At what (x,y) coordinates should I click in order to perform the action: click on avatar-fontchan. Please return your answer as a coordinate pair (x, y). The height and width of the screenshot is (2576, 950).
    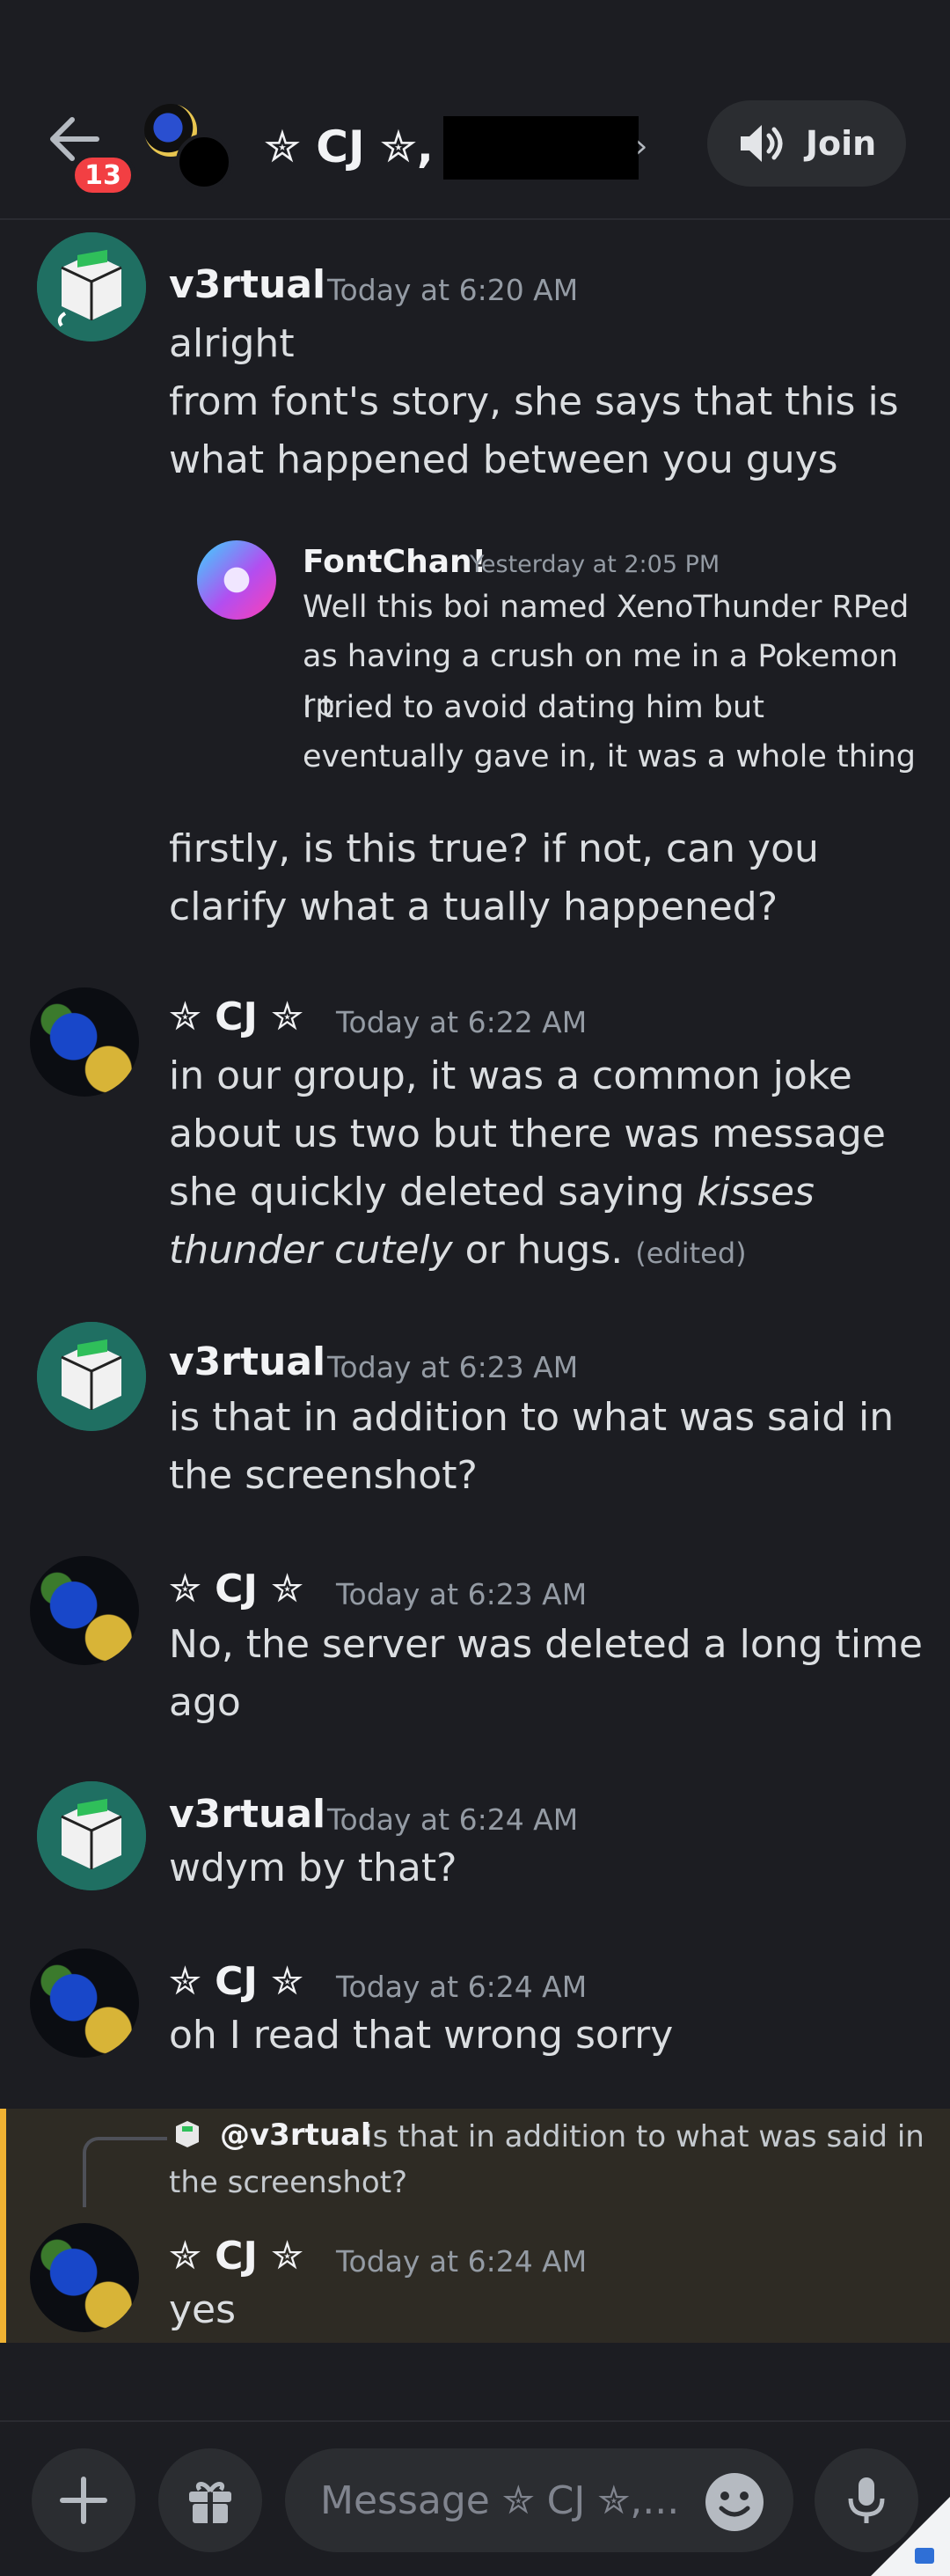
    Looking at the image, I should click on (236, 580).